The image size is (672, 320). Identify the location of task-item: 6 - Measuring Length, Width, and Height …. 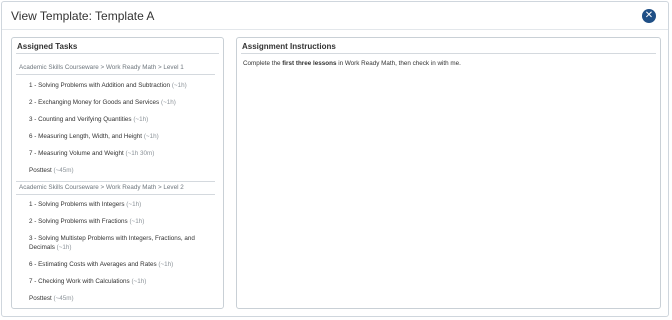
(94, 136).